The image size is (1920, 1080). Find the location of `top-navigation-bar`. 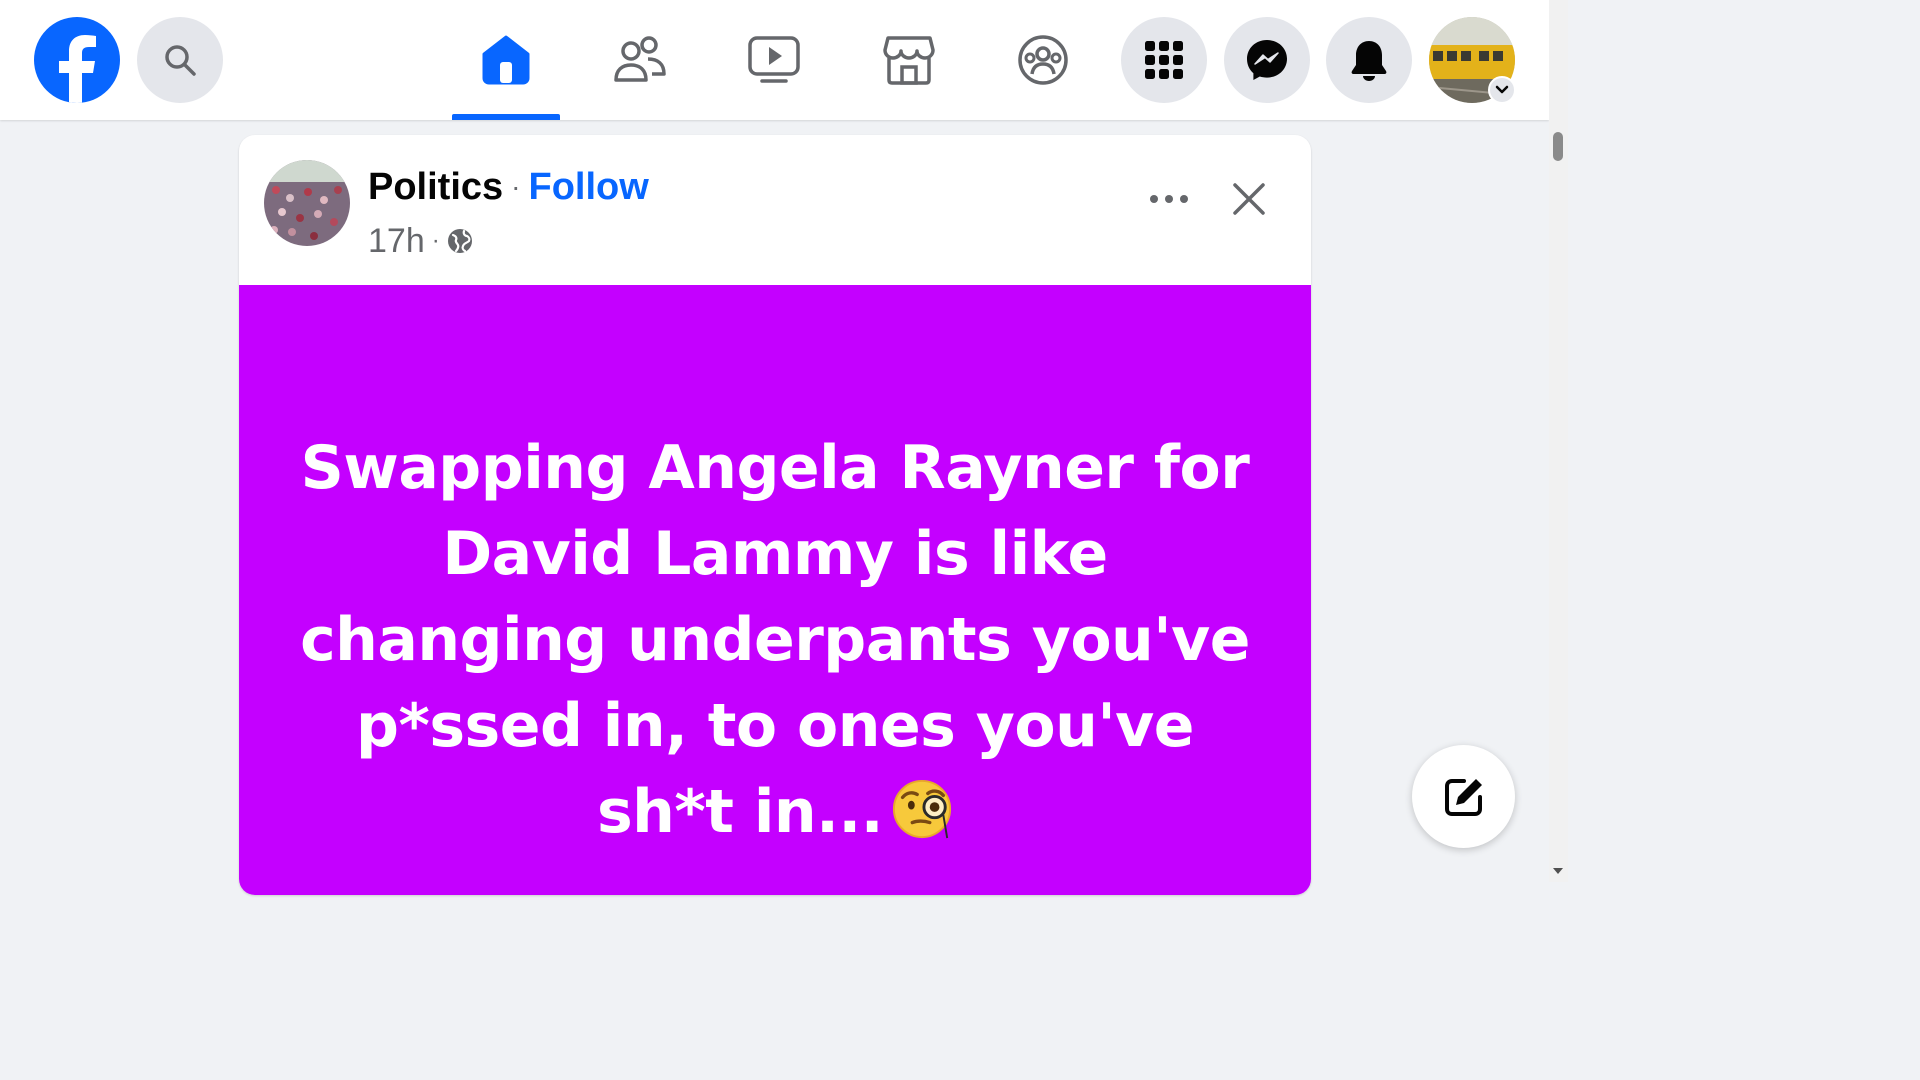

top-navigation-bar is located at coordinates (774, 60).